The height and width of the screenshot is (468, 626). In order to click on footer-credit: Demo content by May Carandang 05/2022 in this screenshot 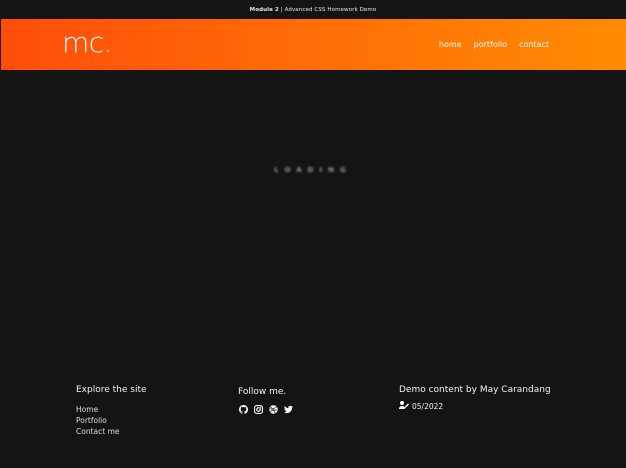, I will do `click(475, 397)`.